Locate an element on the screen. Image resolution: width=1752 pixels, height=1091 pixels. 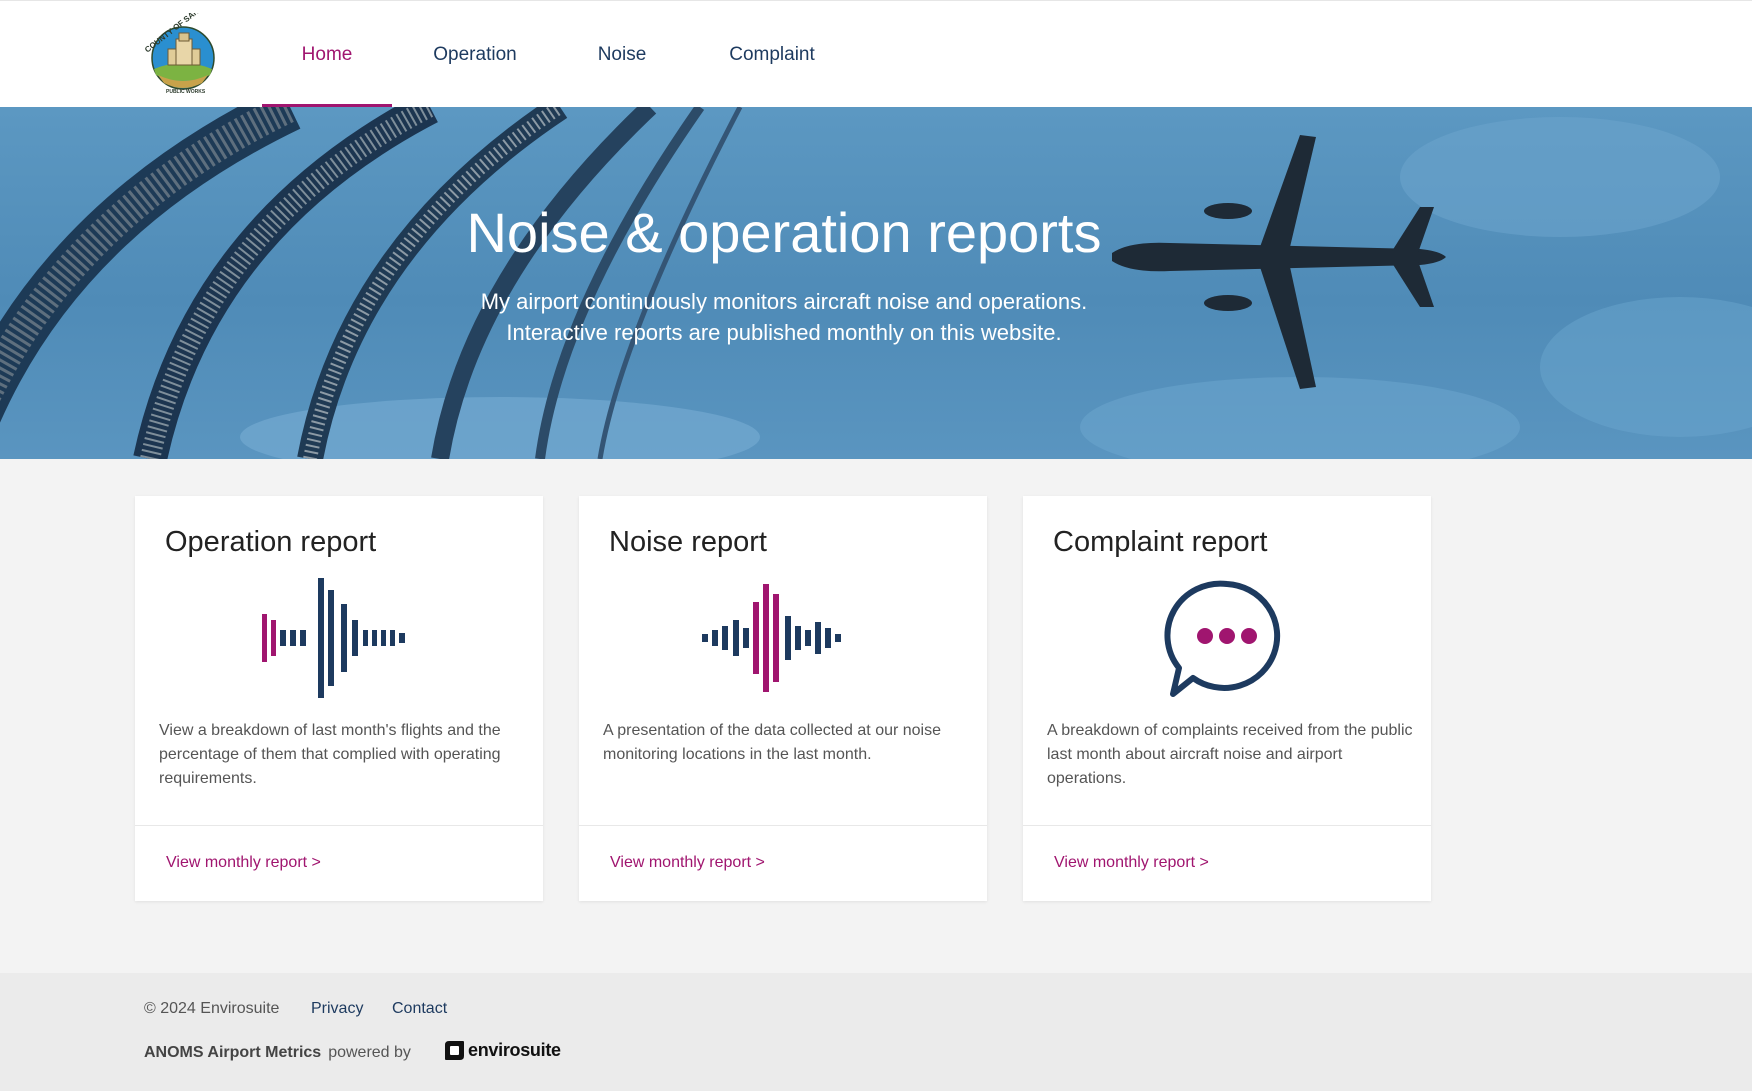
card-title: Noise report is located at coordinates (688, 542).